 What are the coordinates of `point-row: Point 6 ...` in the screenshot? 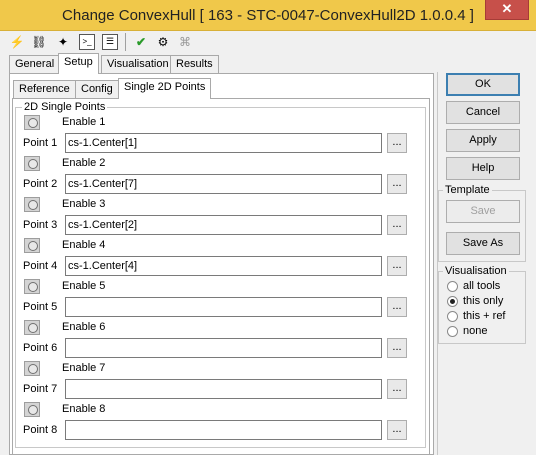 It's located at (218, 348).